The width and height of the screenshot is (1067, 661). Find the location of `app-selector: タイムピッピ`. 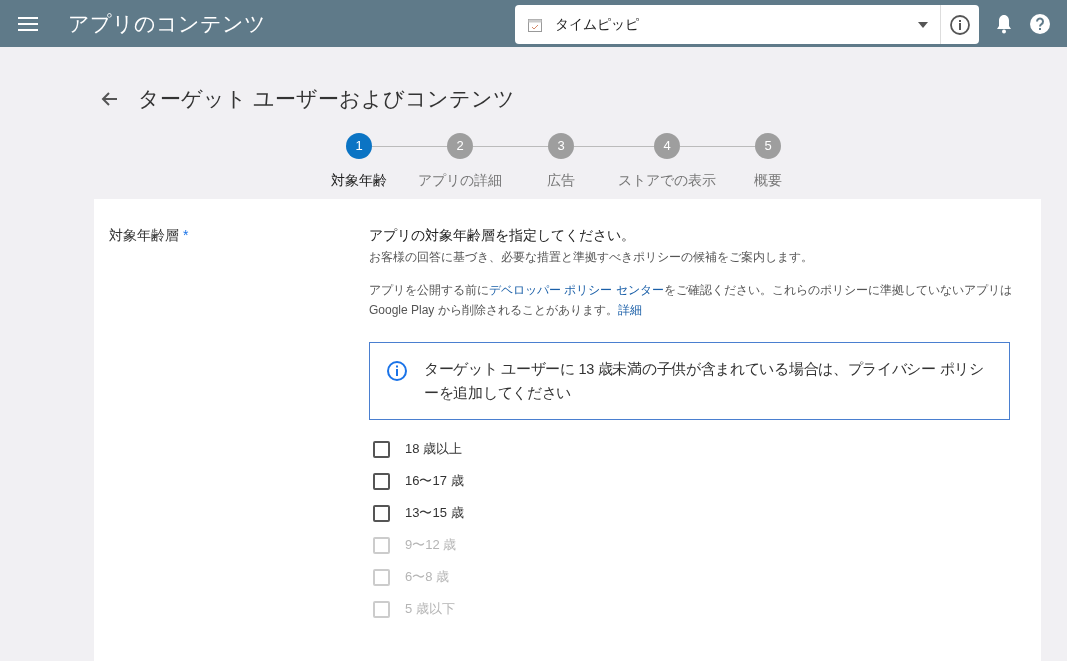

app-selector: タイムピッピ is located at coordinates (747, 24).